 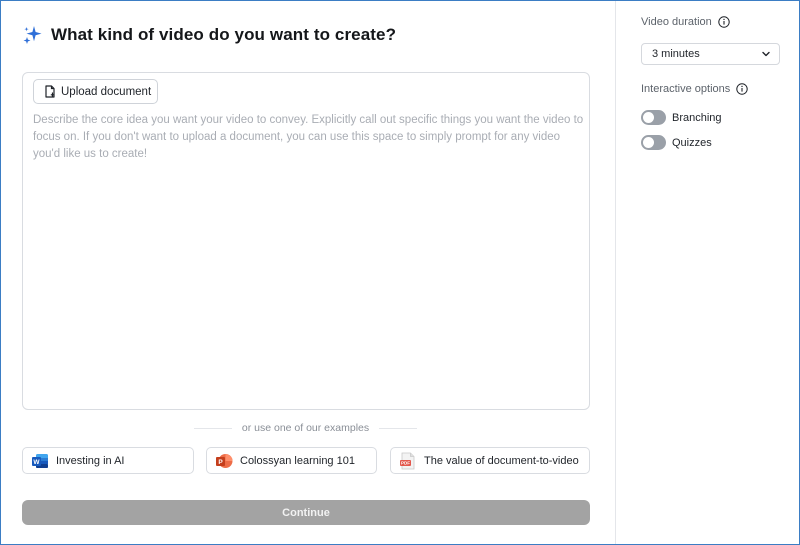 What do you see at coordinates (50, 91) in the screenshot?
I see `file-upload-icon` at bounding box center [50, 91].